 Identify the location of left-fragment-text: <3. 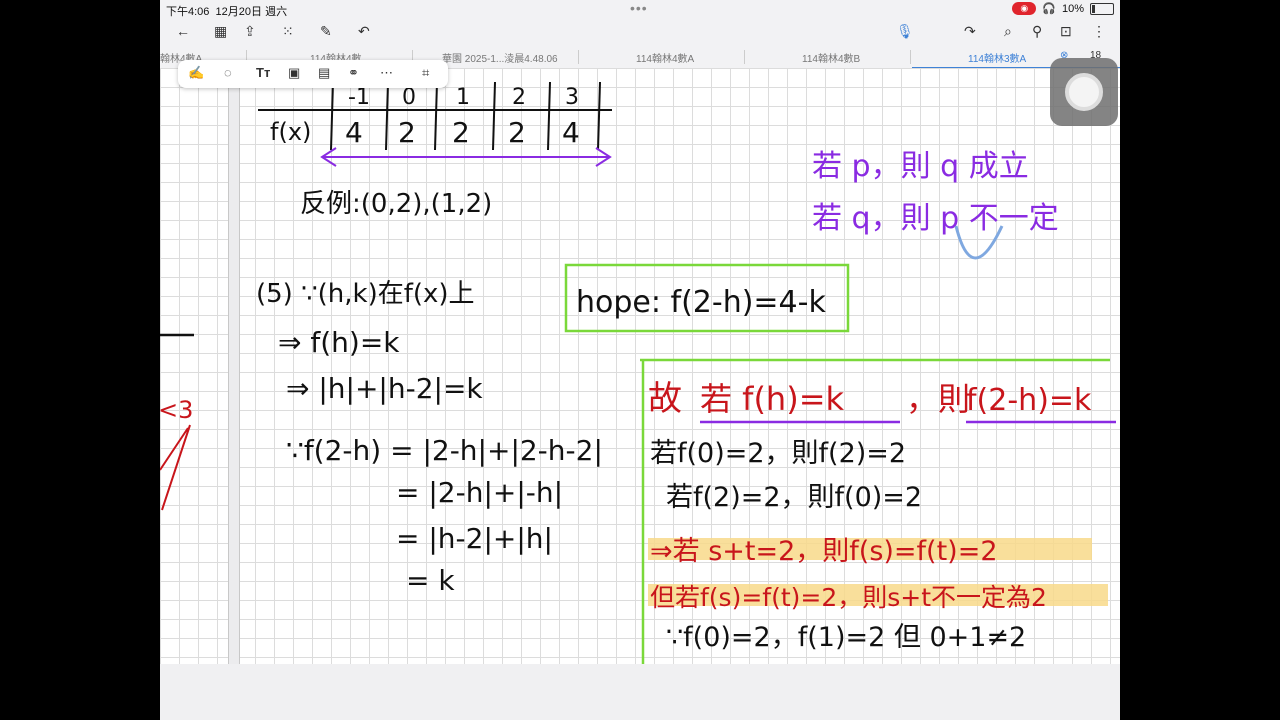
(176, 410).